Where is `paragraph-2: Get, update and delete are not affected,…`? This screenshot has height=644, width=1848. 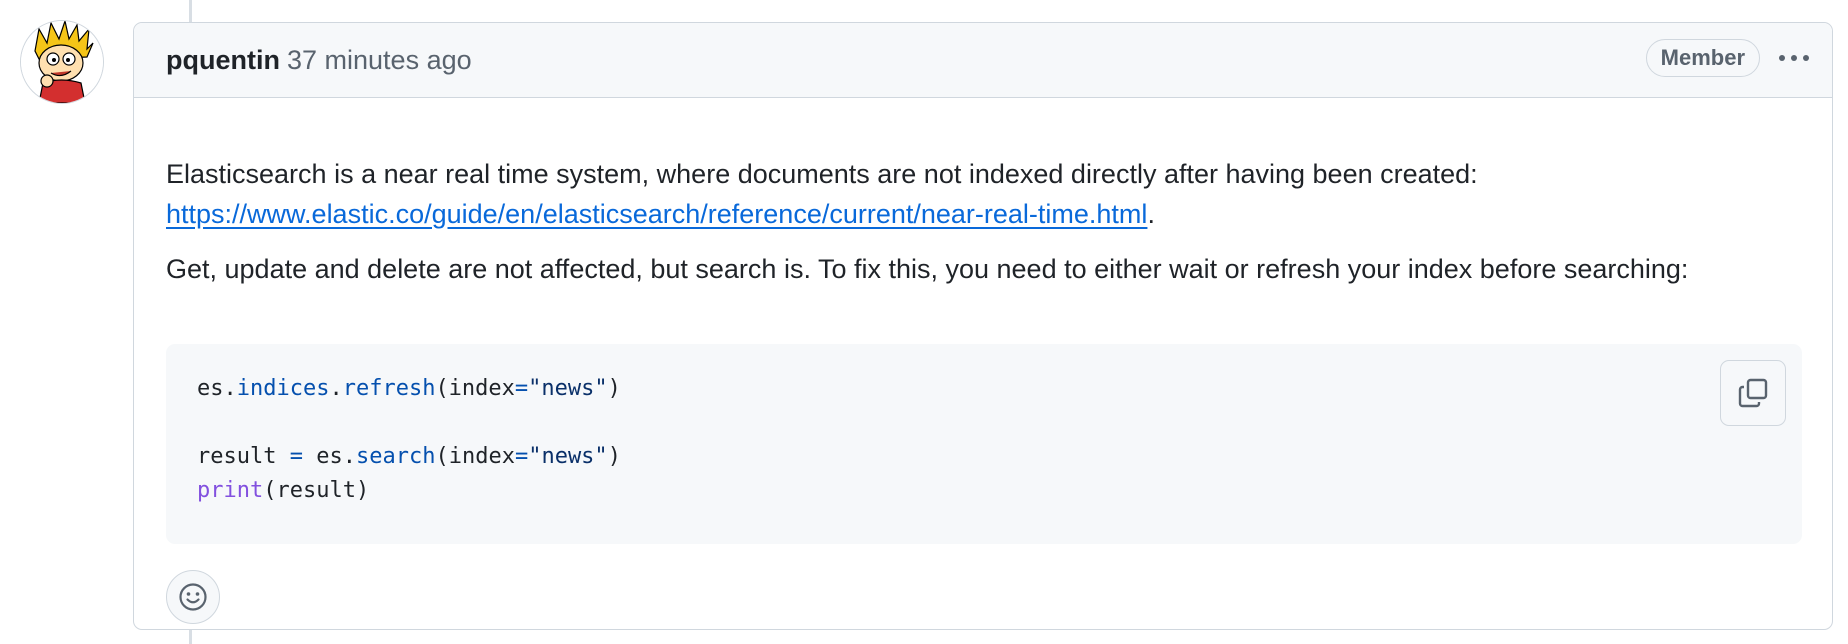
paragraph-2: Get, update and delete are not affected,… is located at coordinates (927, 269).